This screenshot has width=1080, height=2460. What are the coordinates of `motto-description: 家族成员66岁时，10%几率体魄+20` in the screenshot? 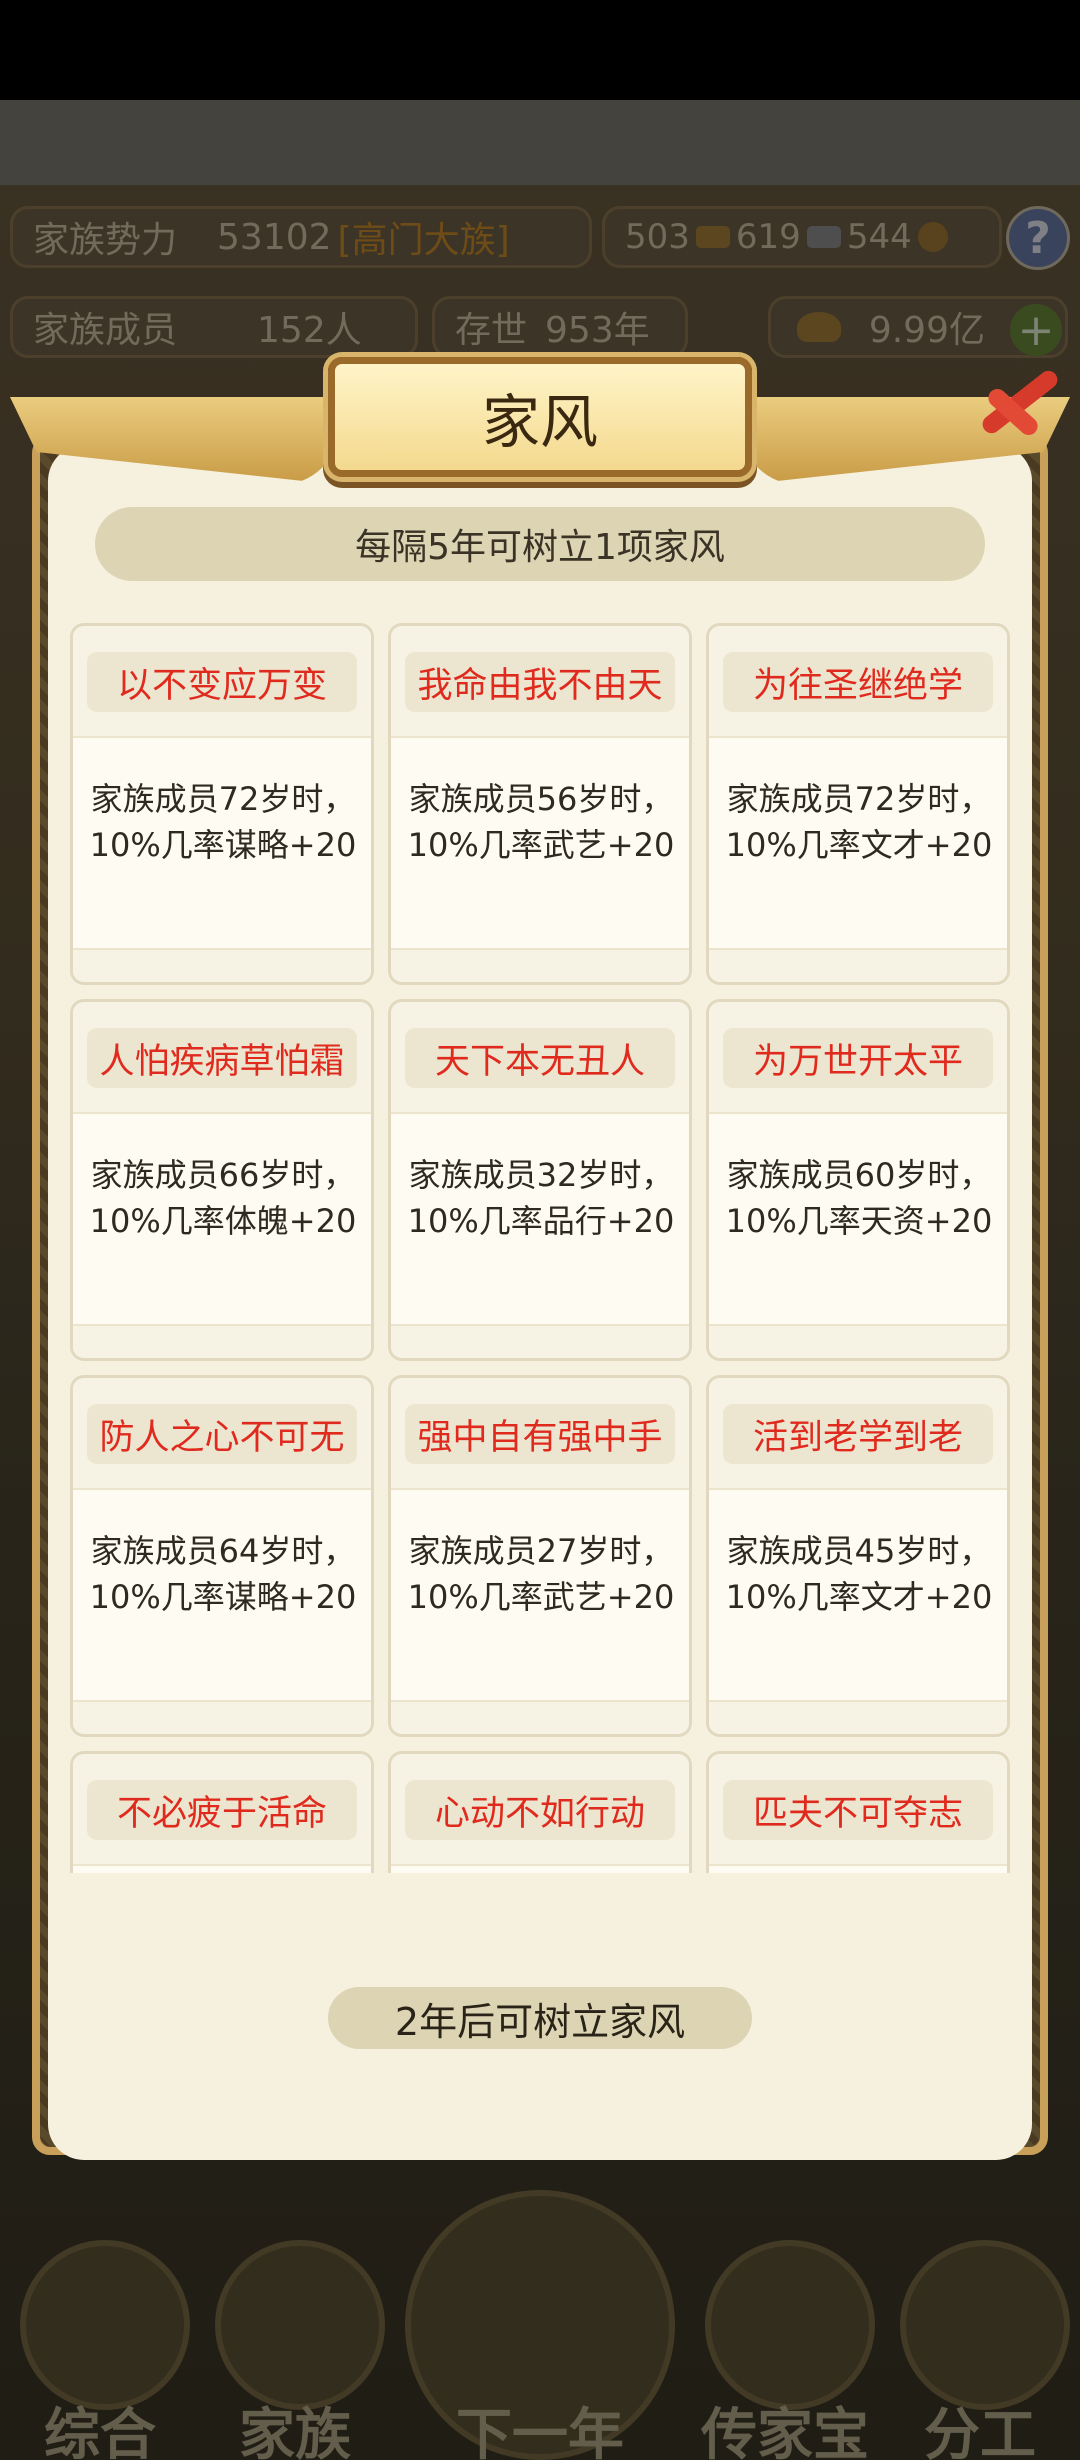 It's located at (223, 1198).